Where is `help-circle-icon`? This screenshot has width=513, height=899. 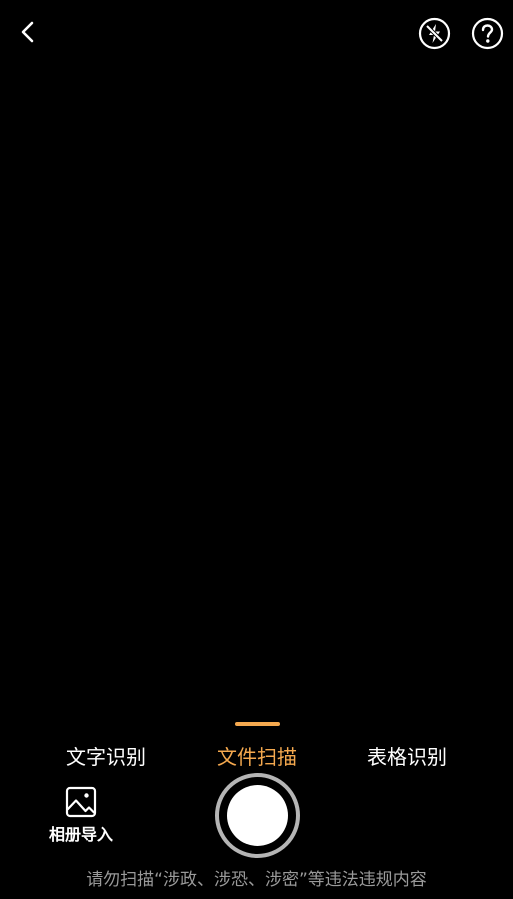
help-circle-icon is located at coordinates (487, 33).